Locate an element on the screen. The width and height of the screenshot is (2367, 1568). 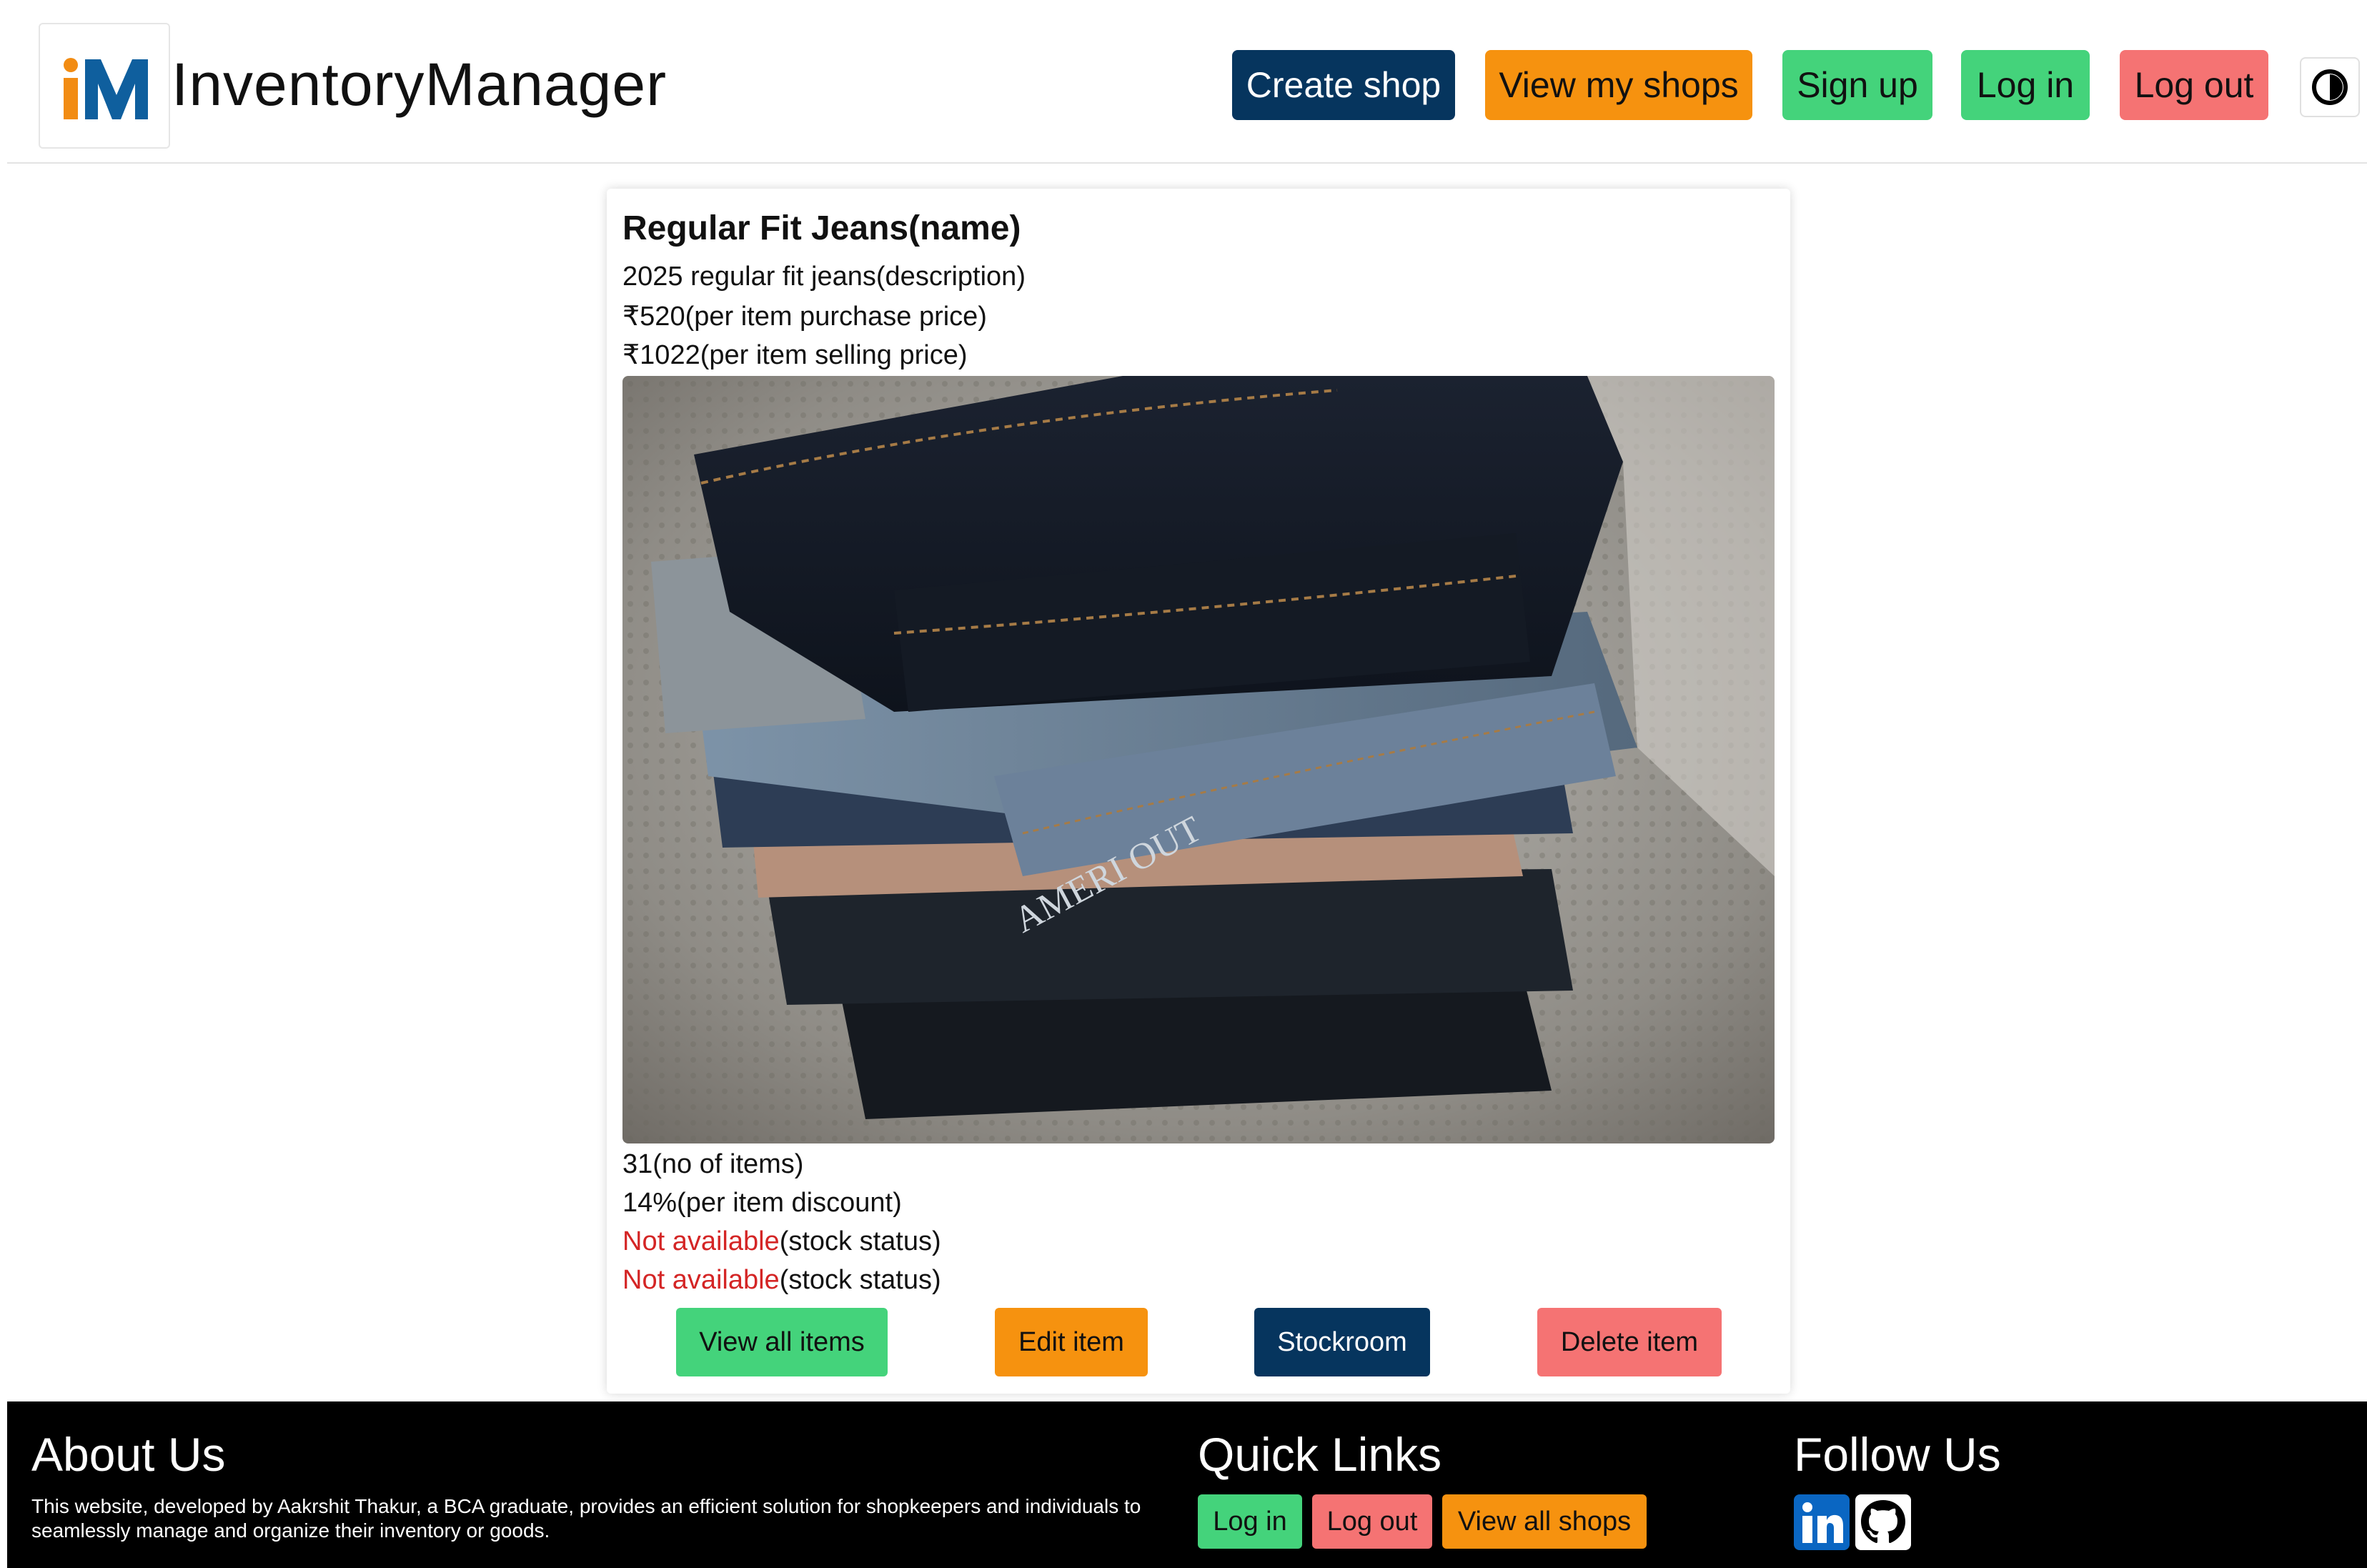
create-shop-button: Create shop is located at coordinates (1343, 85).